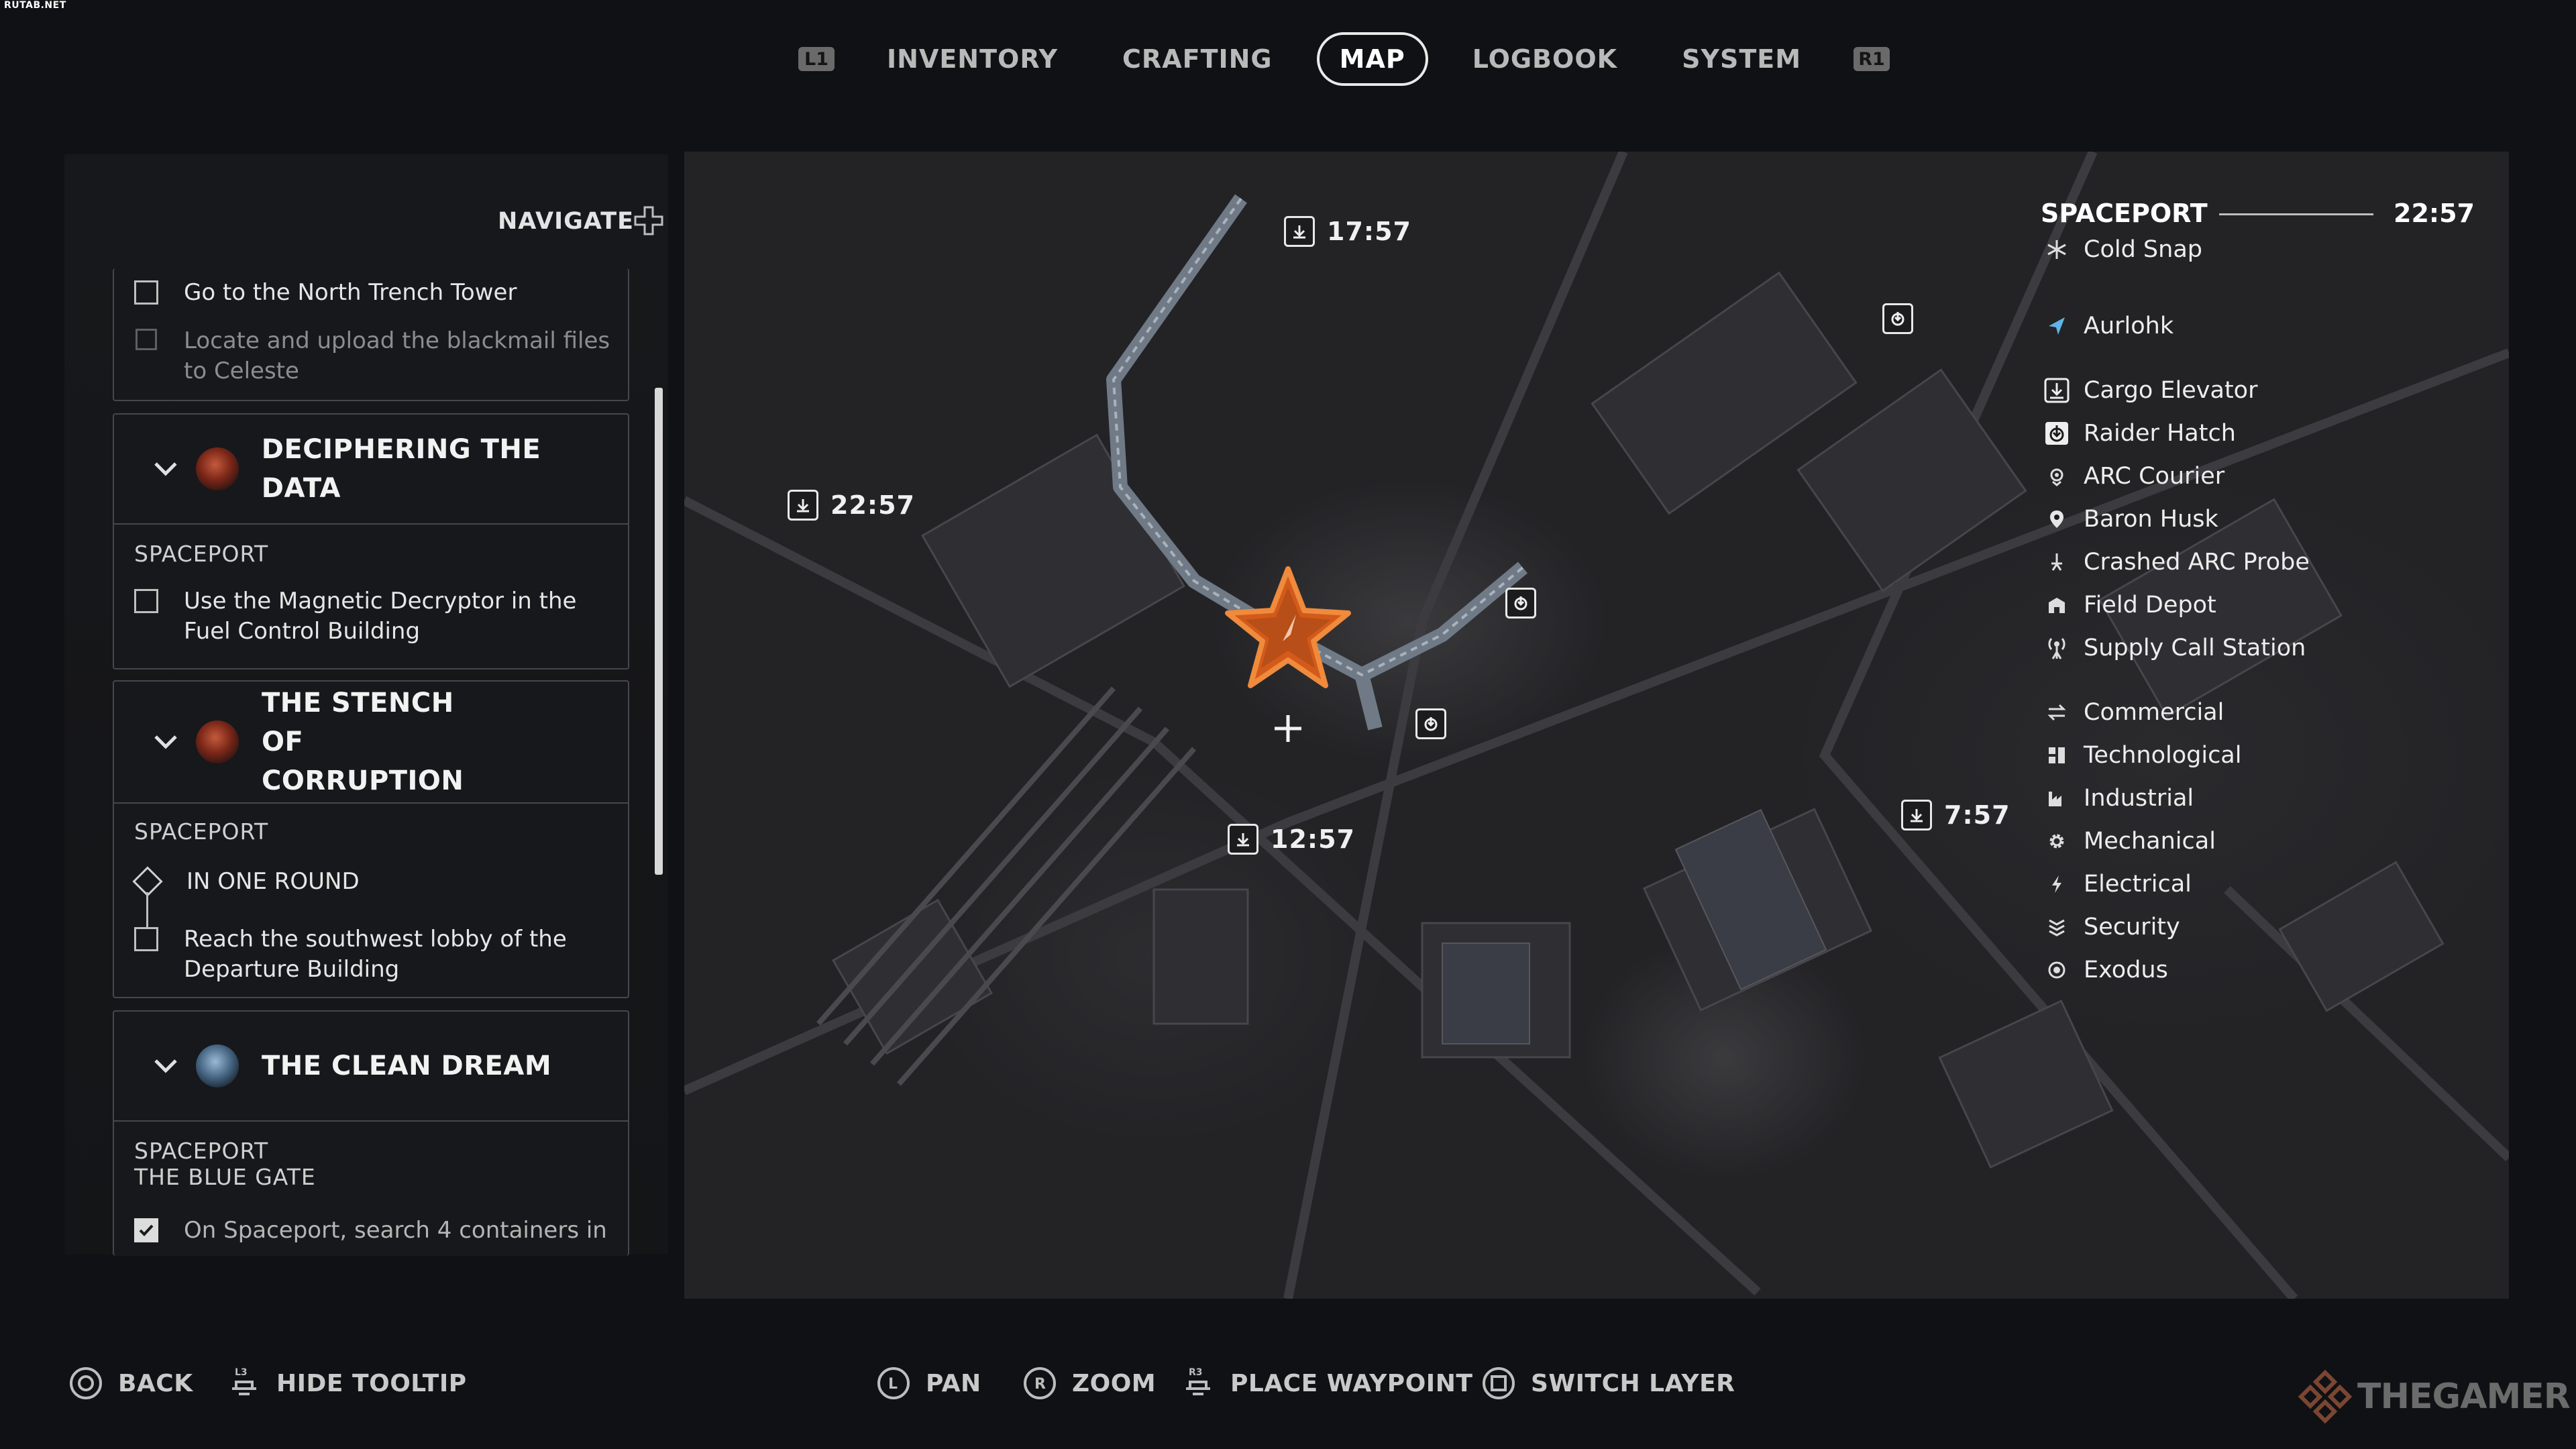 The image size is (2576, 1449). I want to click on legend-item-crashed-arc-probe: Crashed ARC Probe, so click(2176, 562).